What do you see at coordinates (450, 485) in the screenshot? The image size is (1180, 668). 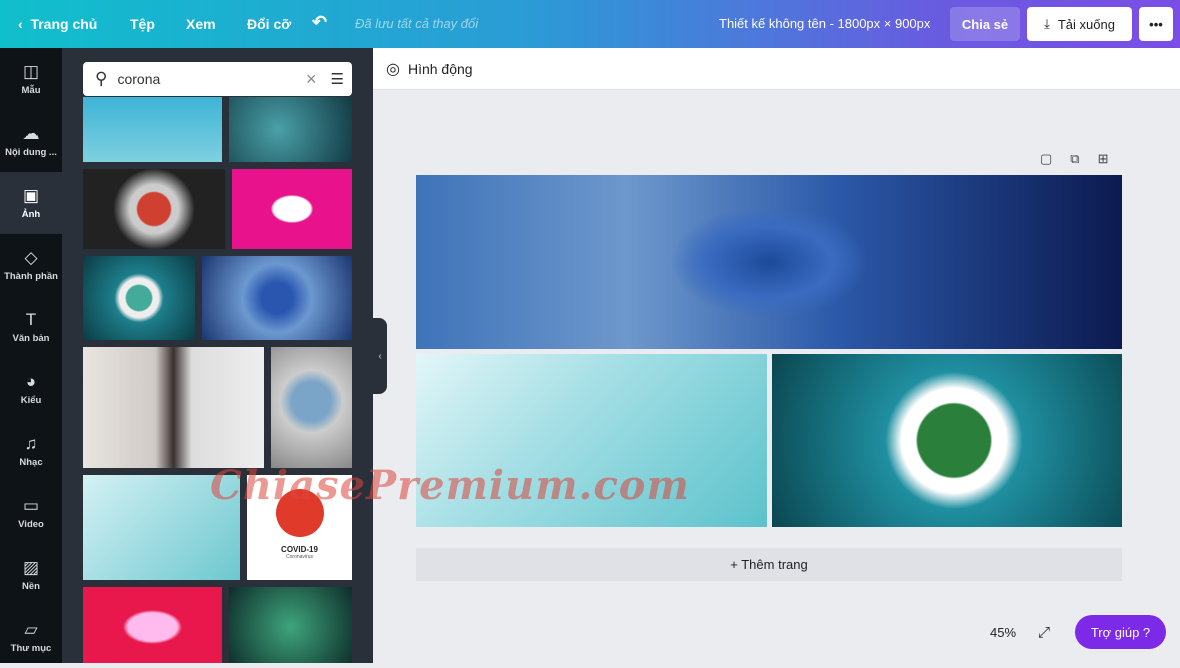 I see `watermark: ChiasePremium.com` at bounding box center [450, 485].